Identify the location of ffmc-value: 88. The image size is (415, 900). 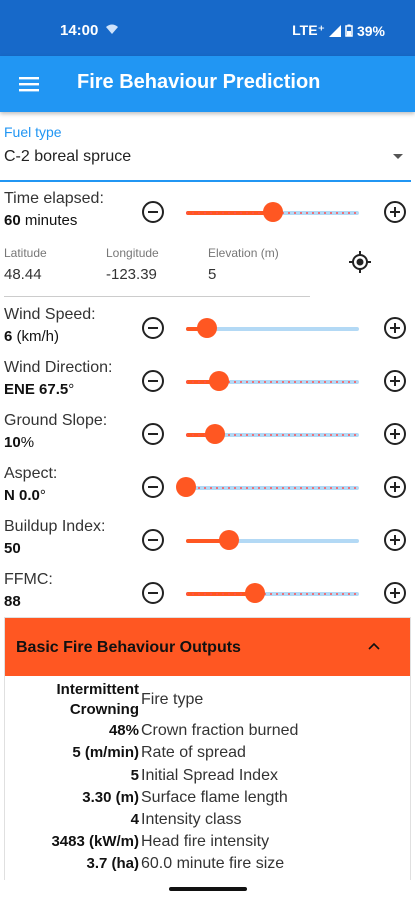
(12, 601).